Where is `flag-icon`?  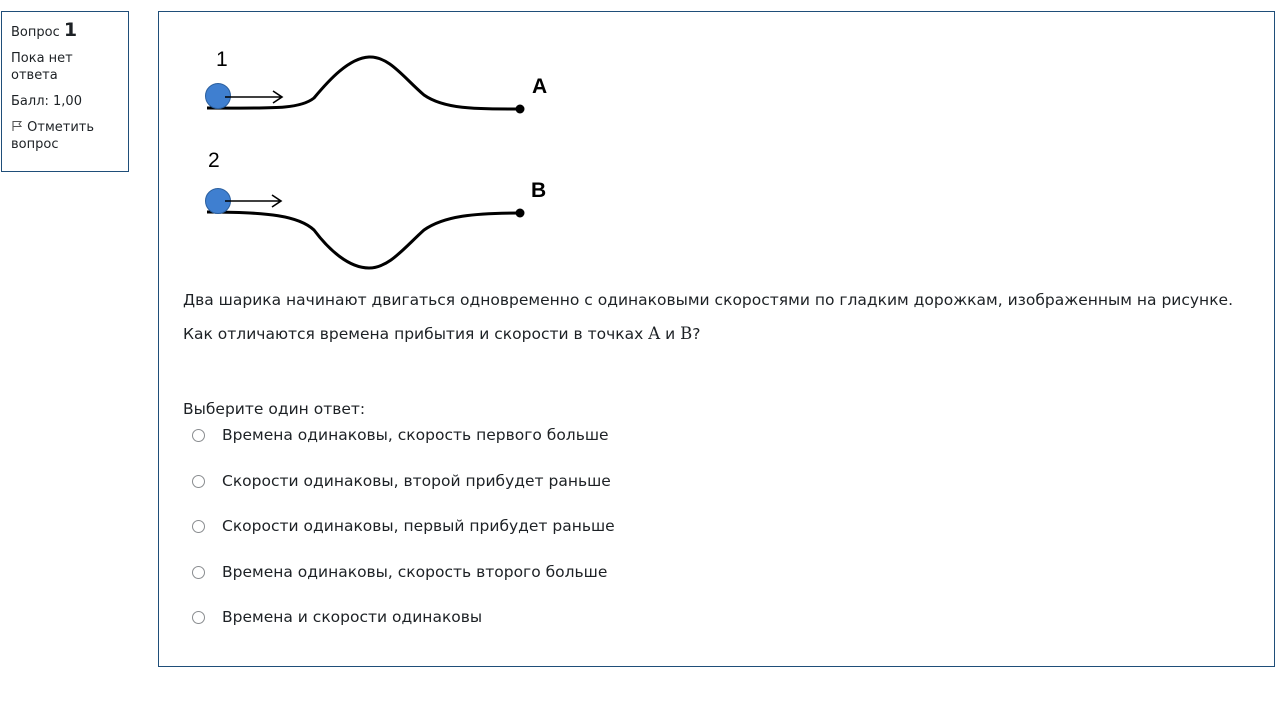 flag-icon is located at coordinates (17, 126).